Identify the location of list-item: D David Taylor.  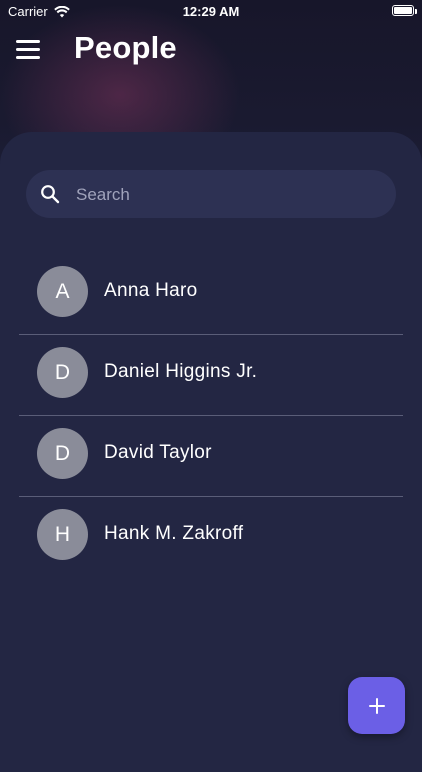
(211, 456).